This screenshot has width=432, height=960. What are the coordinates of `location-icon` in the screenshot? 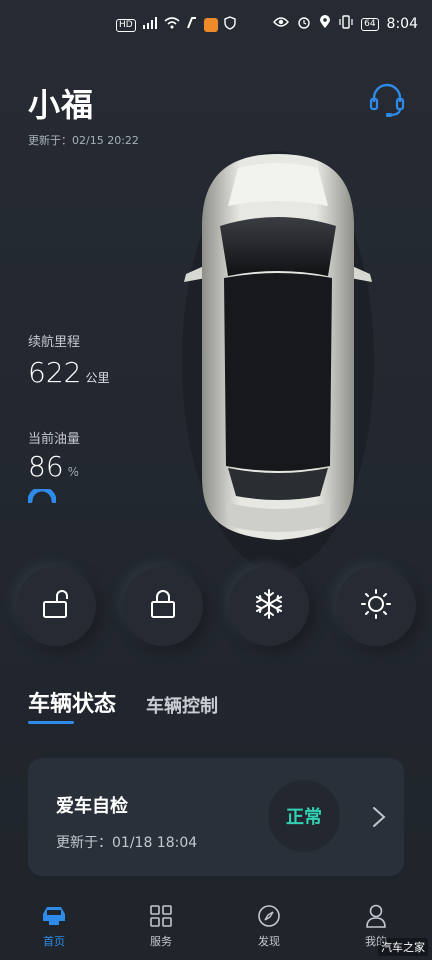 It's located at (325, 24).